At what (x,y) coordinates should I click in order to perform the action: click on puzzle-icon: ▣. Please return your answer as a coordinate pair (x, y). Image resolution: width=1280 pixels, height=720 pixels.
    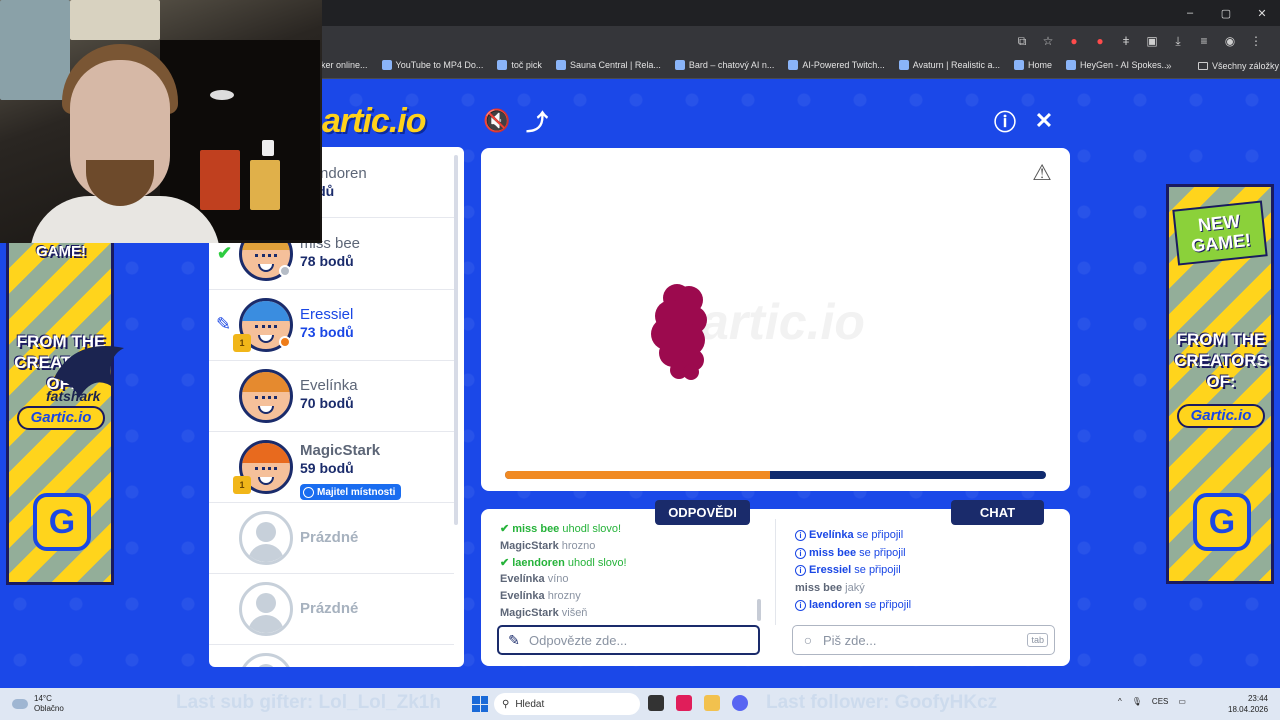
    Looking at the image, I should click on (1152, 41).